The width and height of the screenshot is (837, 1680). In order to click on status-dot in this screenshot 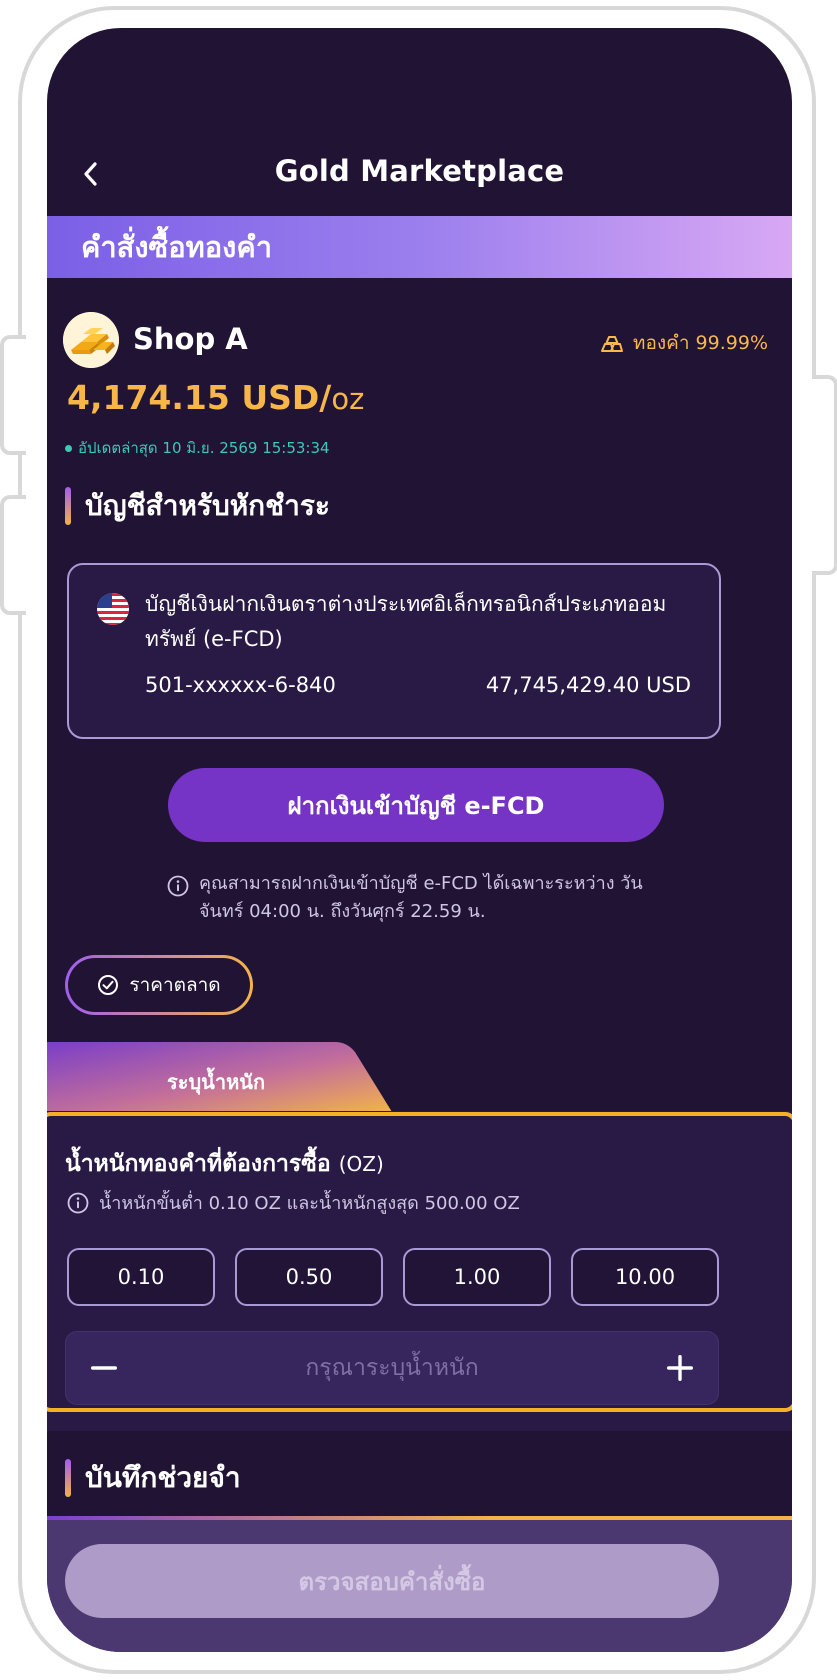, I will do `click(68, 448)`.